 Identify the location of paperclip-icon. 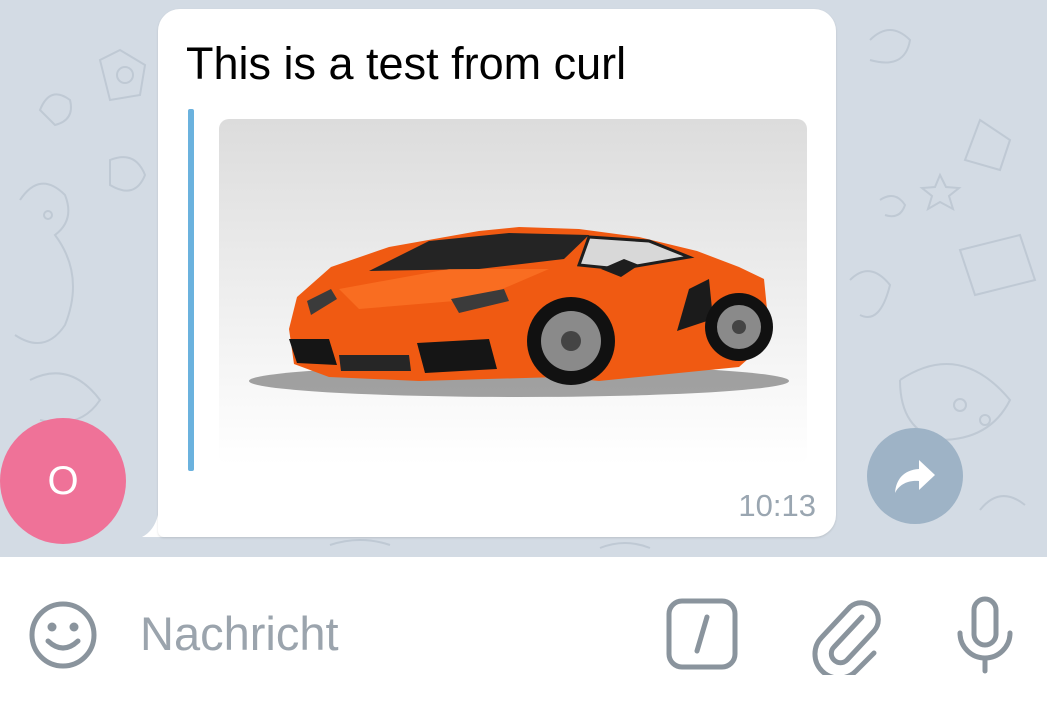
(846, 637).